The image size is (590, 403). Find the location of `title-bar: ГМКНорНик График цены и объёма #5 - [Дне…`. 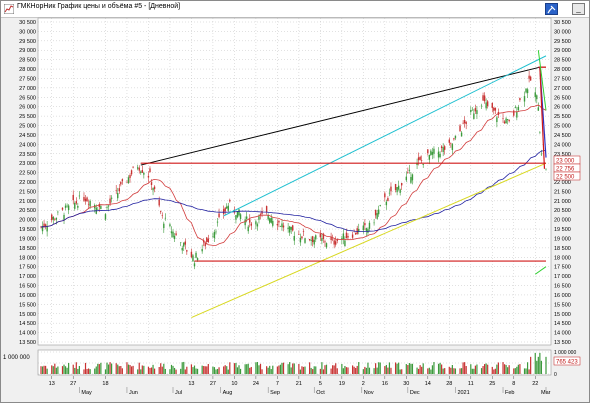

title-bar: ГМКНорНик График цены и объёма #5 - [Дне… is located at coordinates (295, 9).